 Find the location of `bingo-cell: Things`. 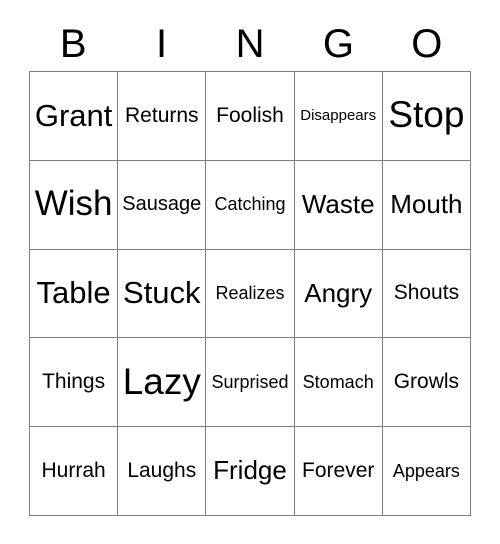

bingo-cell: Things is located at coordinates (74, 383).